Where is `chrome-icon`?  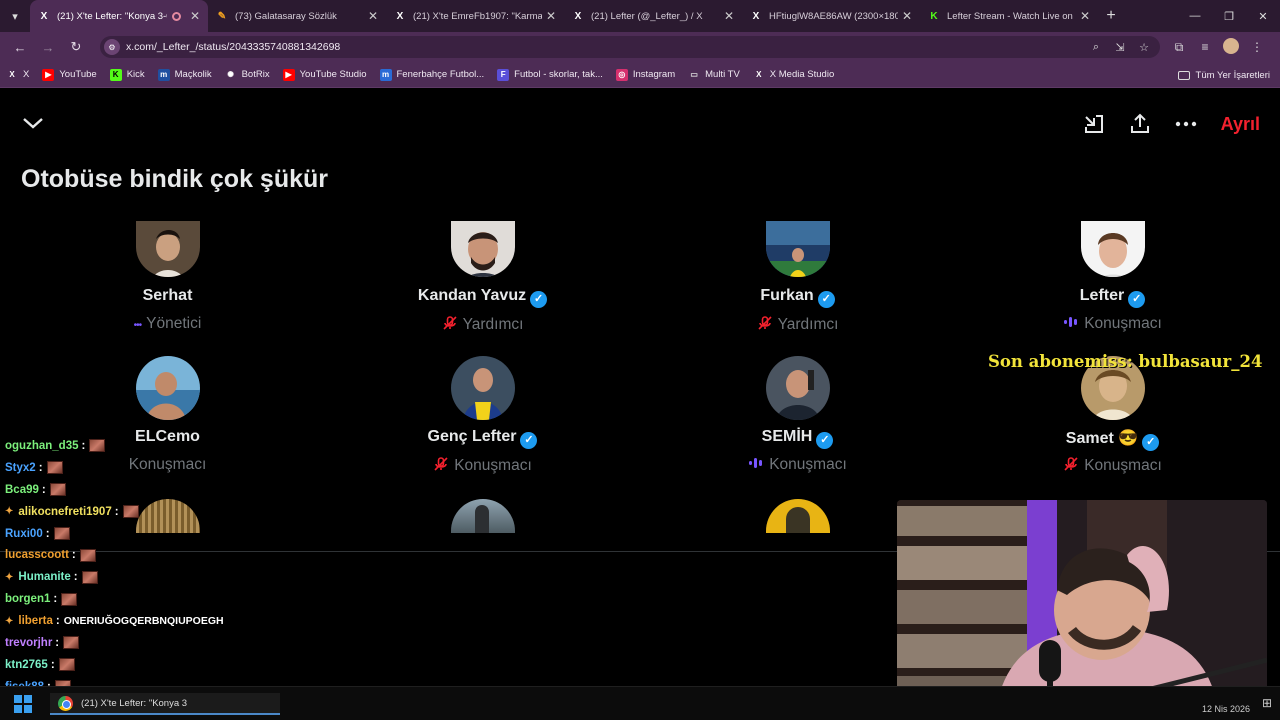 chrome-icon is located at coordinates (65, 703).